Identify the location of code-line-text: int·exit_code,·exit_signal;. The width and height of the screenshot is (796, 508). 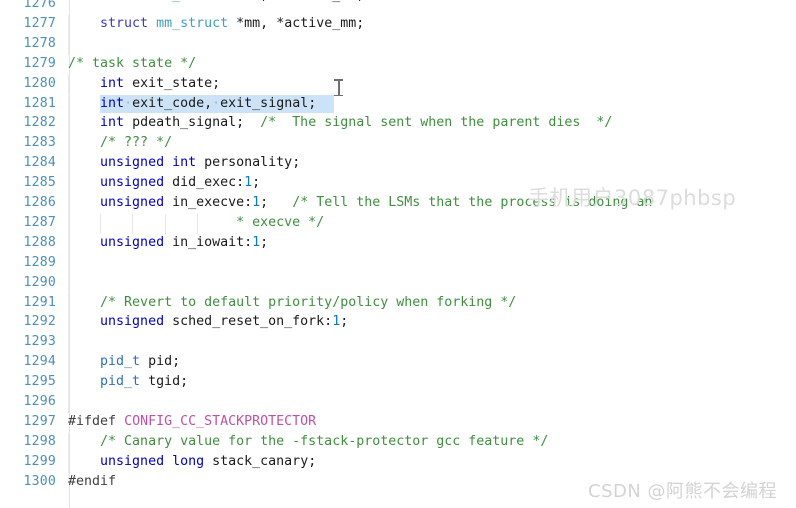
(192, 104).